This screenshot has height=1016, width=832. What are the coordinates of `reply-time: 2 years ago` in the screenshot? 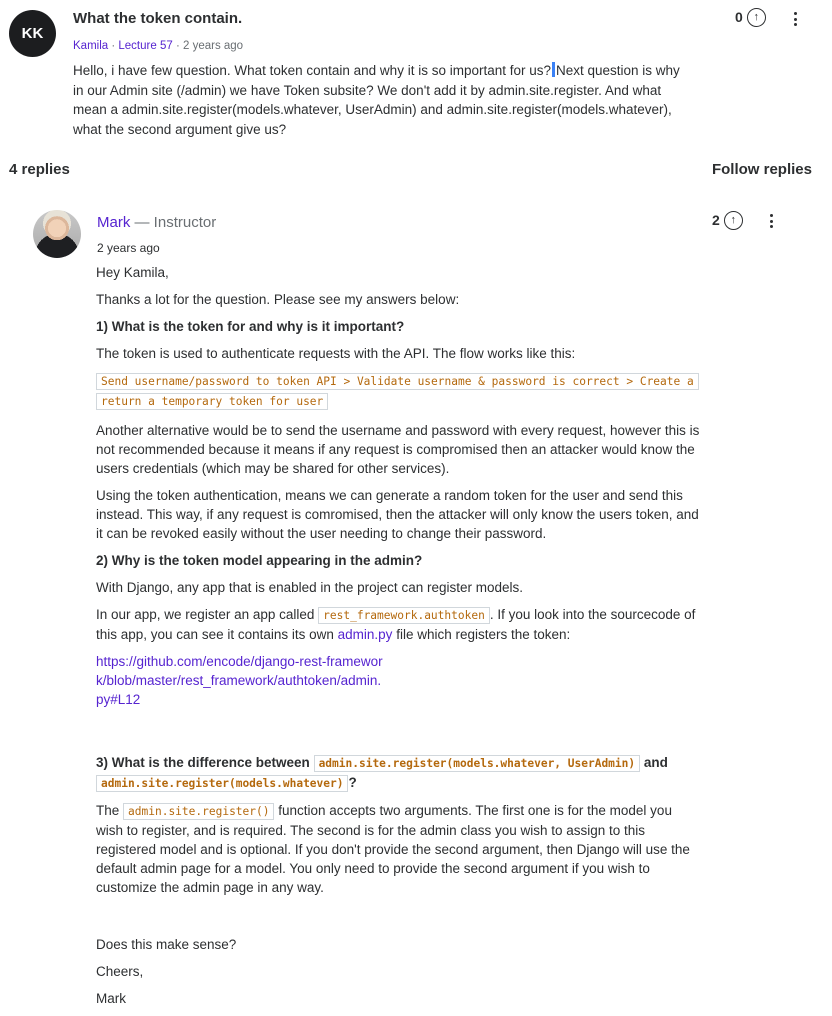 It's located at (128, 248).